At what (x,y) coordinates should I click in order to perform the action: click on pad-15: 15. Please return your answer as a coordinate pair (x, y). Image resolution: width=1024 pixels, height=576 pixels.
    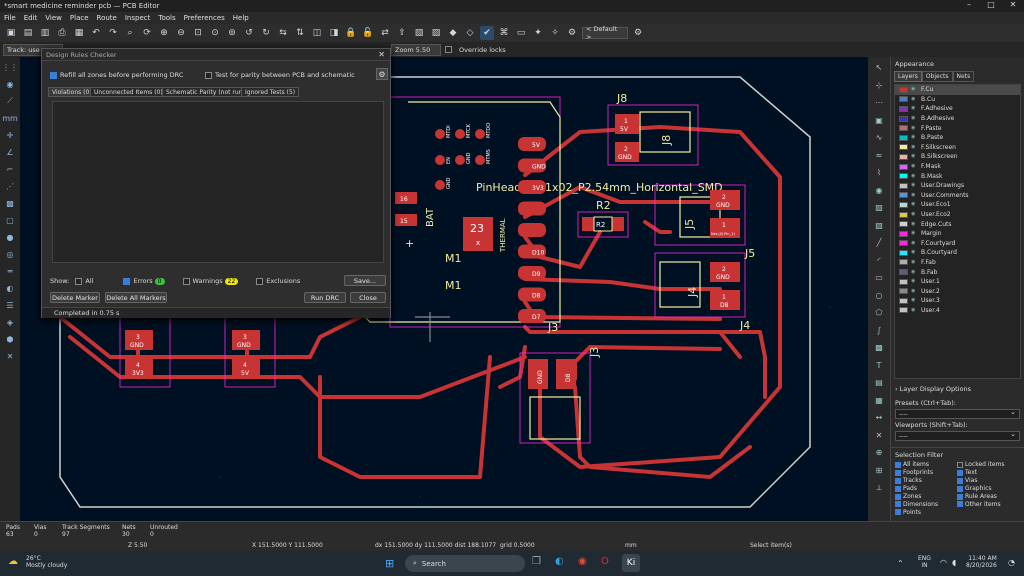
    Looking at the image, I should click on (406, 220).